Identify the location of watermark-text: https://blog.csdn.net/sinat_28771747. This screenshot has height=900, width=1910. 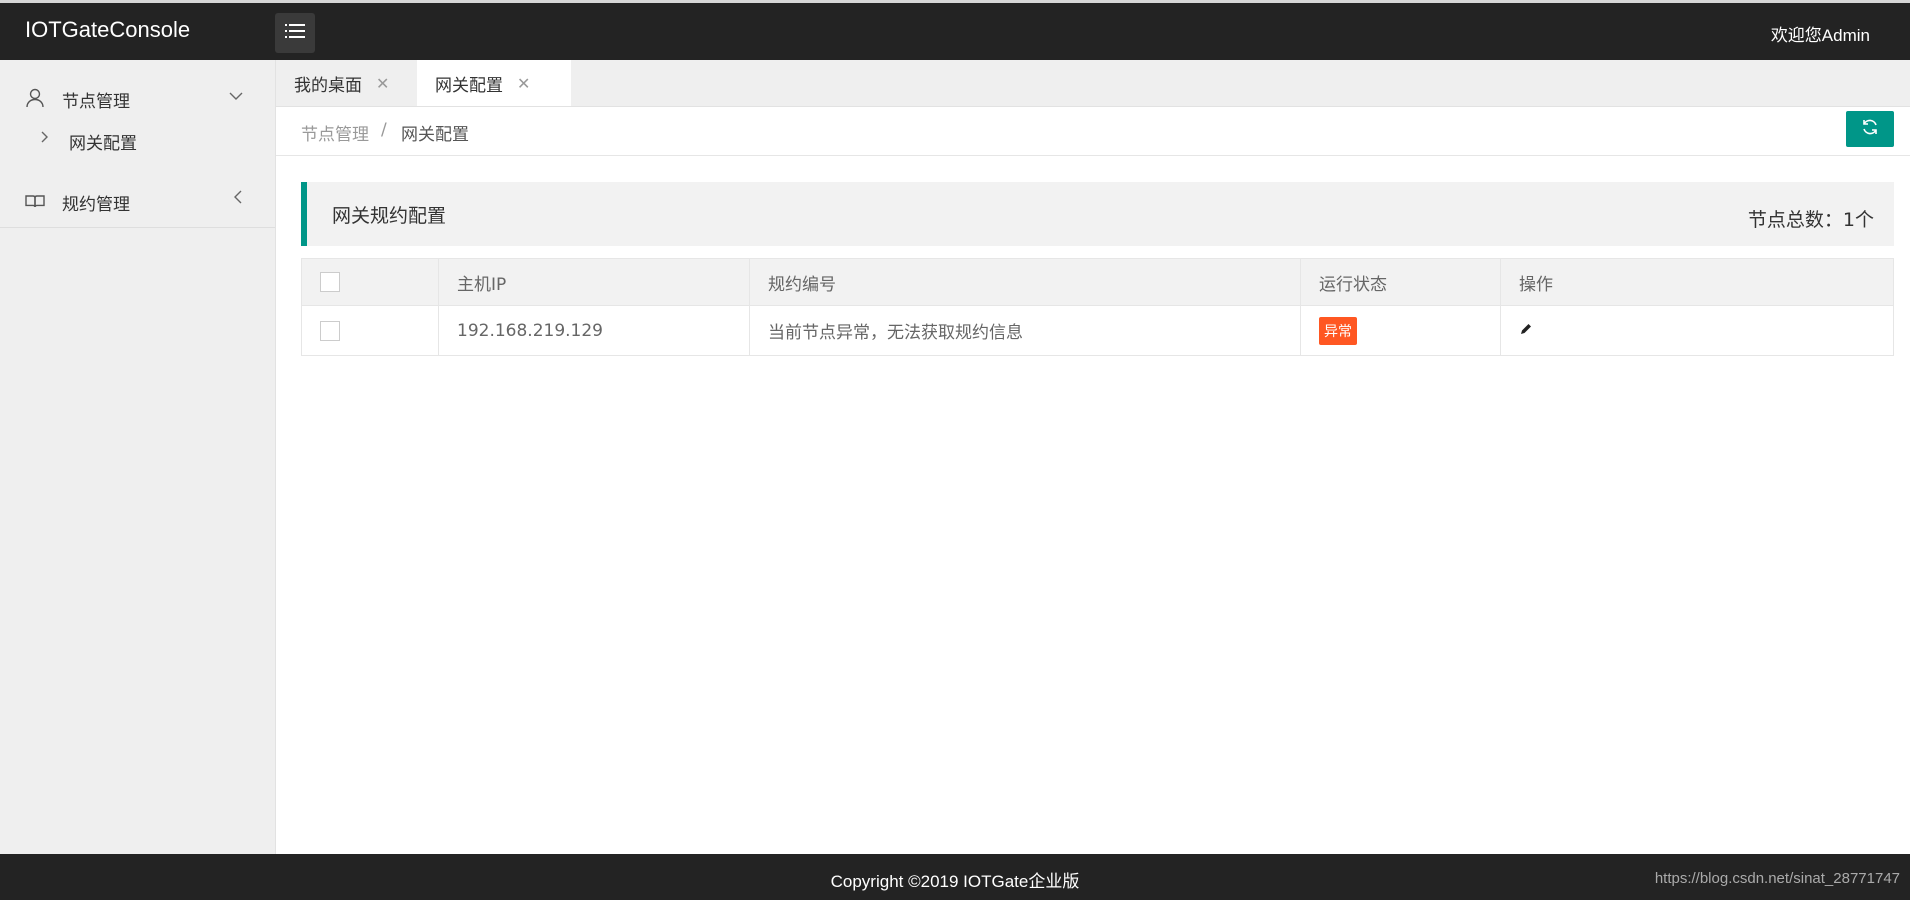
(1777, 878).